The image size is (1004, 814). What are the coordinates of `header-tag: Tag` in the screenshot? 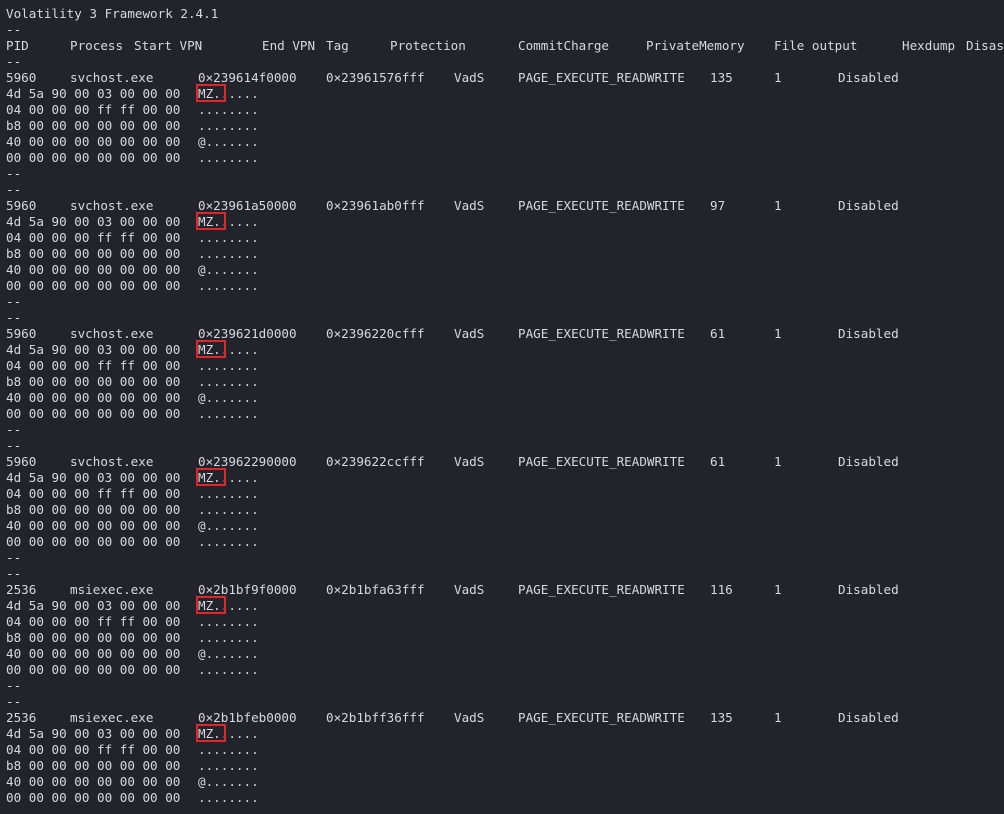 It's located at (337, 45).